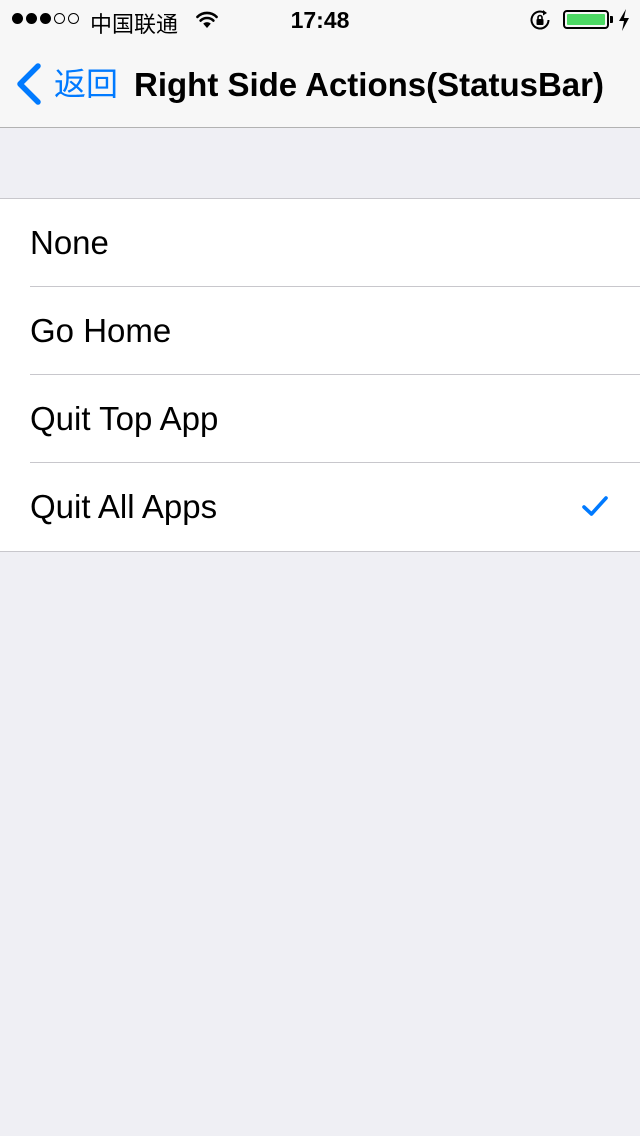 The height and width of the screenshot is (1136, 640). I want to click on navigation-bar: 返回 Right Side Actions(StatusBar), so click(320, 84).